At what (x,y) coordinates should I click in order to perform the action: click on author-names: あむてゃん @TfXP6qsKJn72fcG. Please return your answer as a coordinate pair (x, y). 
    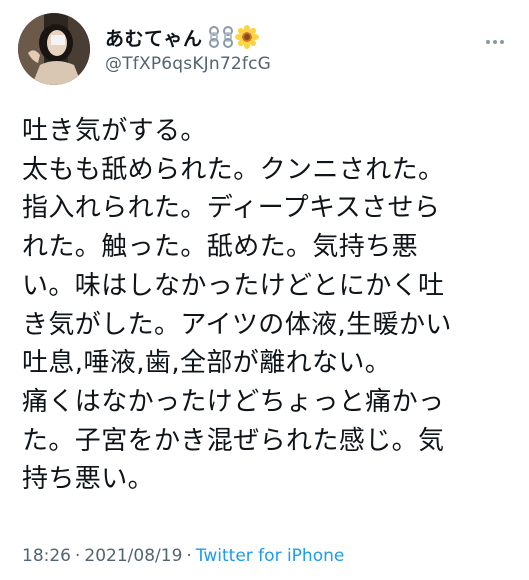
    Looking at the image, I should click on (188, 49).